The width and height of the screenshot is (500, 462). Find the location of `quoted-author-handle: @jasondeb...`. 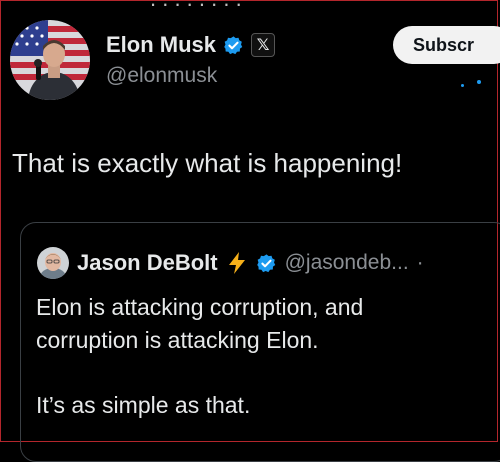

quoted-author-handle: @jasondeb... is located at coordinates (347, 263).